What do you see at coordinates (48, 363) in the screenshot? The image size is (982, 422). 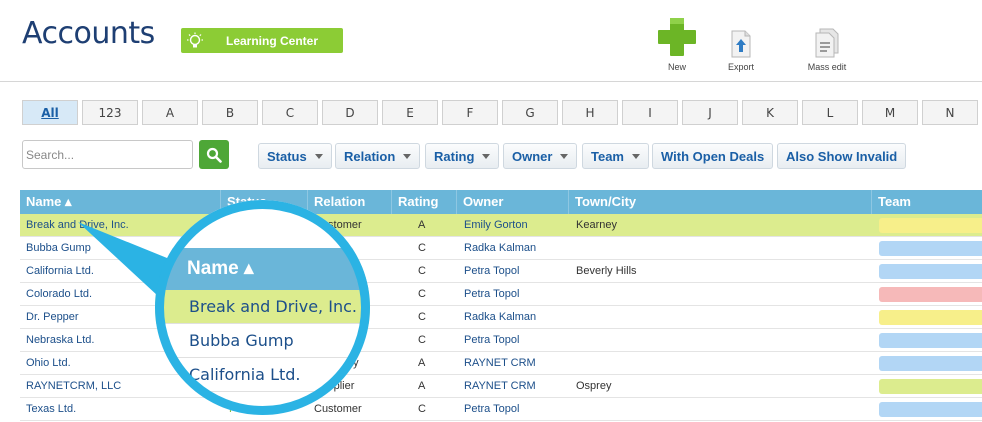 I see `cell-name: Ohio Ltd.` at bounding box center [48, 363].